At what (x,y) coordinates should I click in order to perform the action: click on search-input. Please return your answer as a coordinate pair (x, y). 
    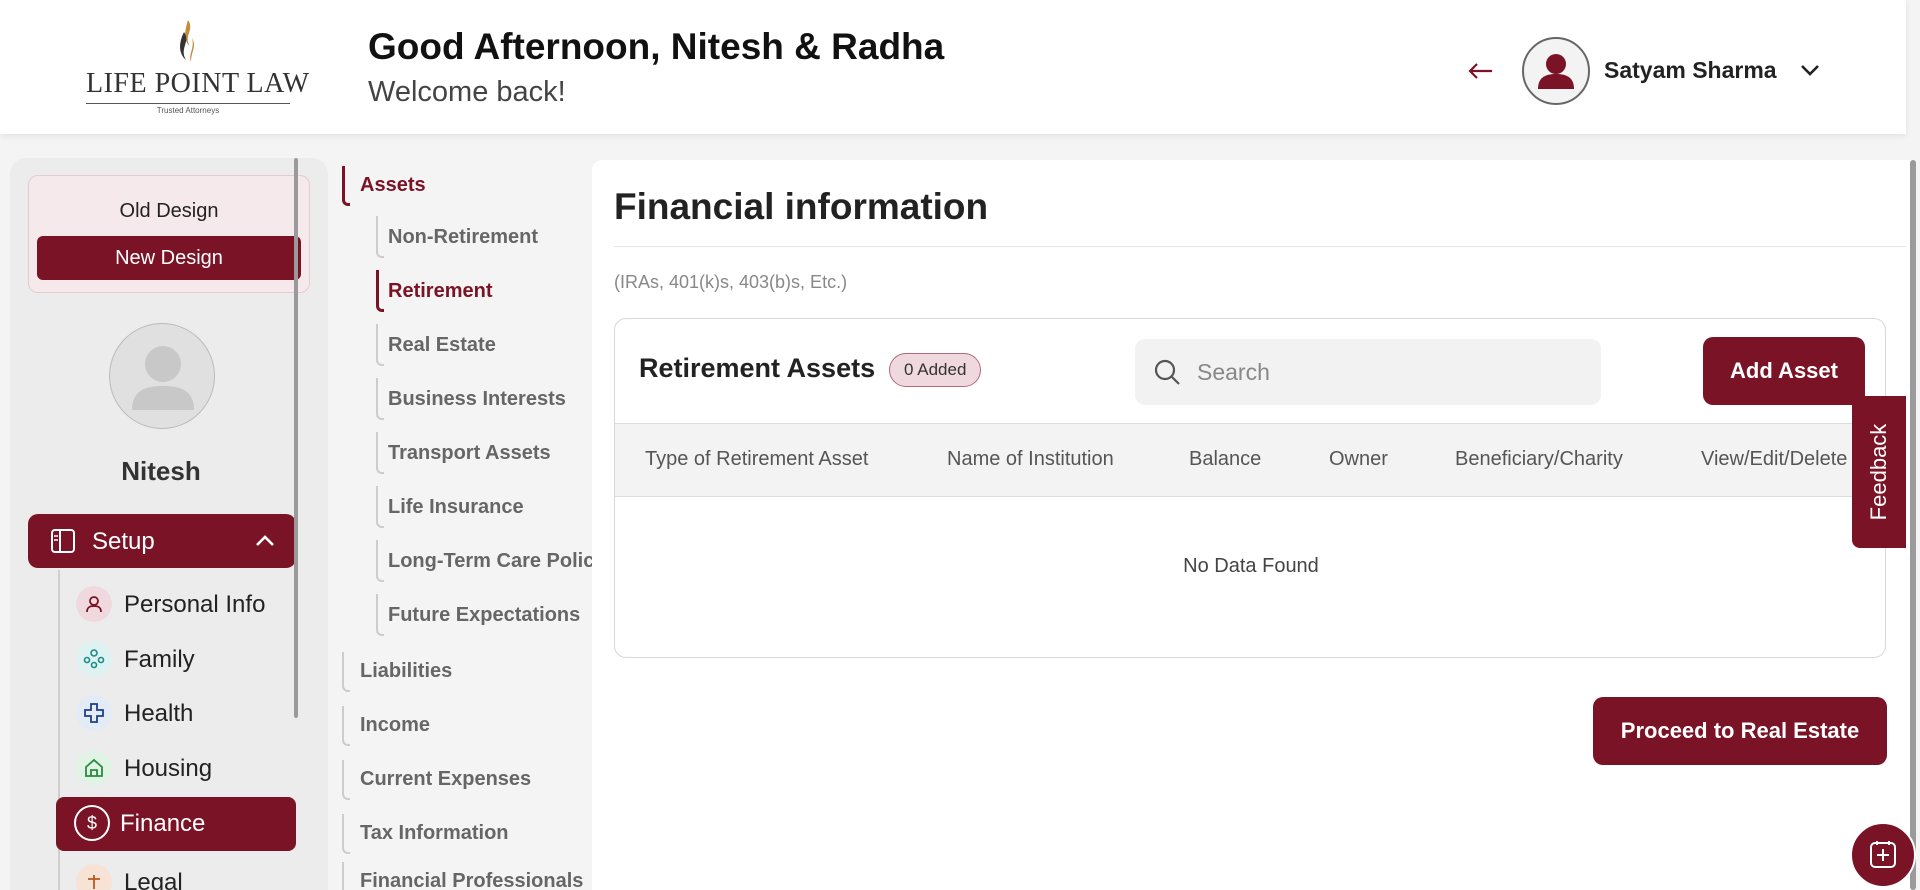
    Looking at the image, I should click on (1392, 372).